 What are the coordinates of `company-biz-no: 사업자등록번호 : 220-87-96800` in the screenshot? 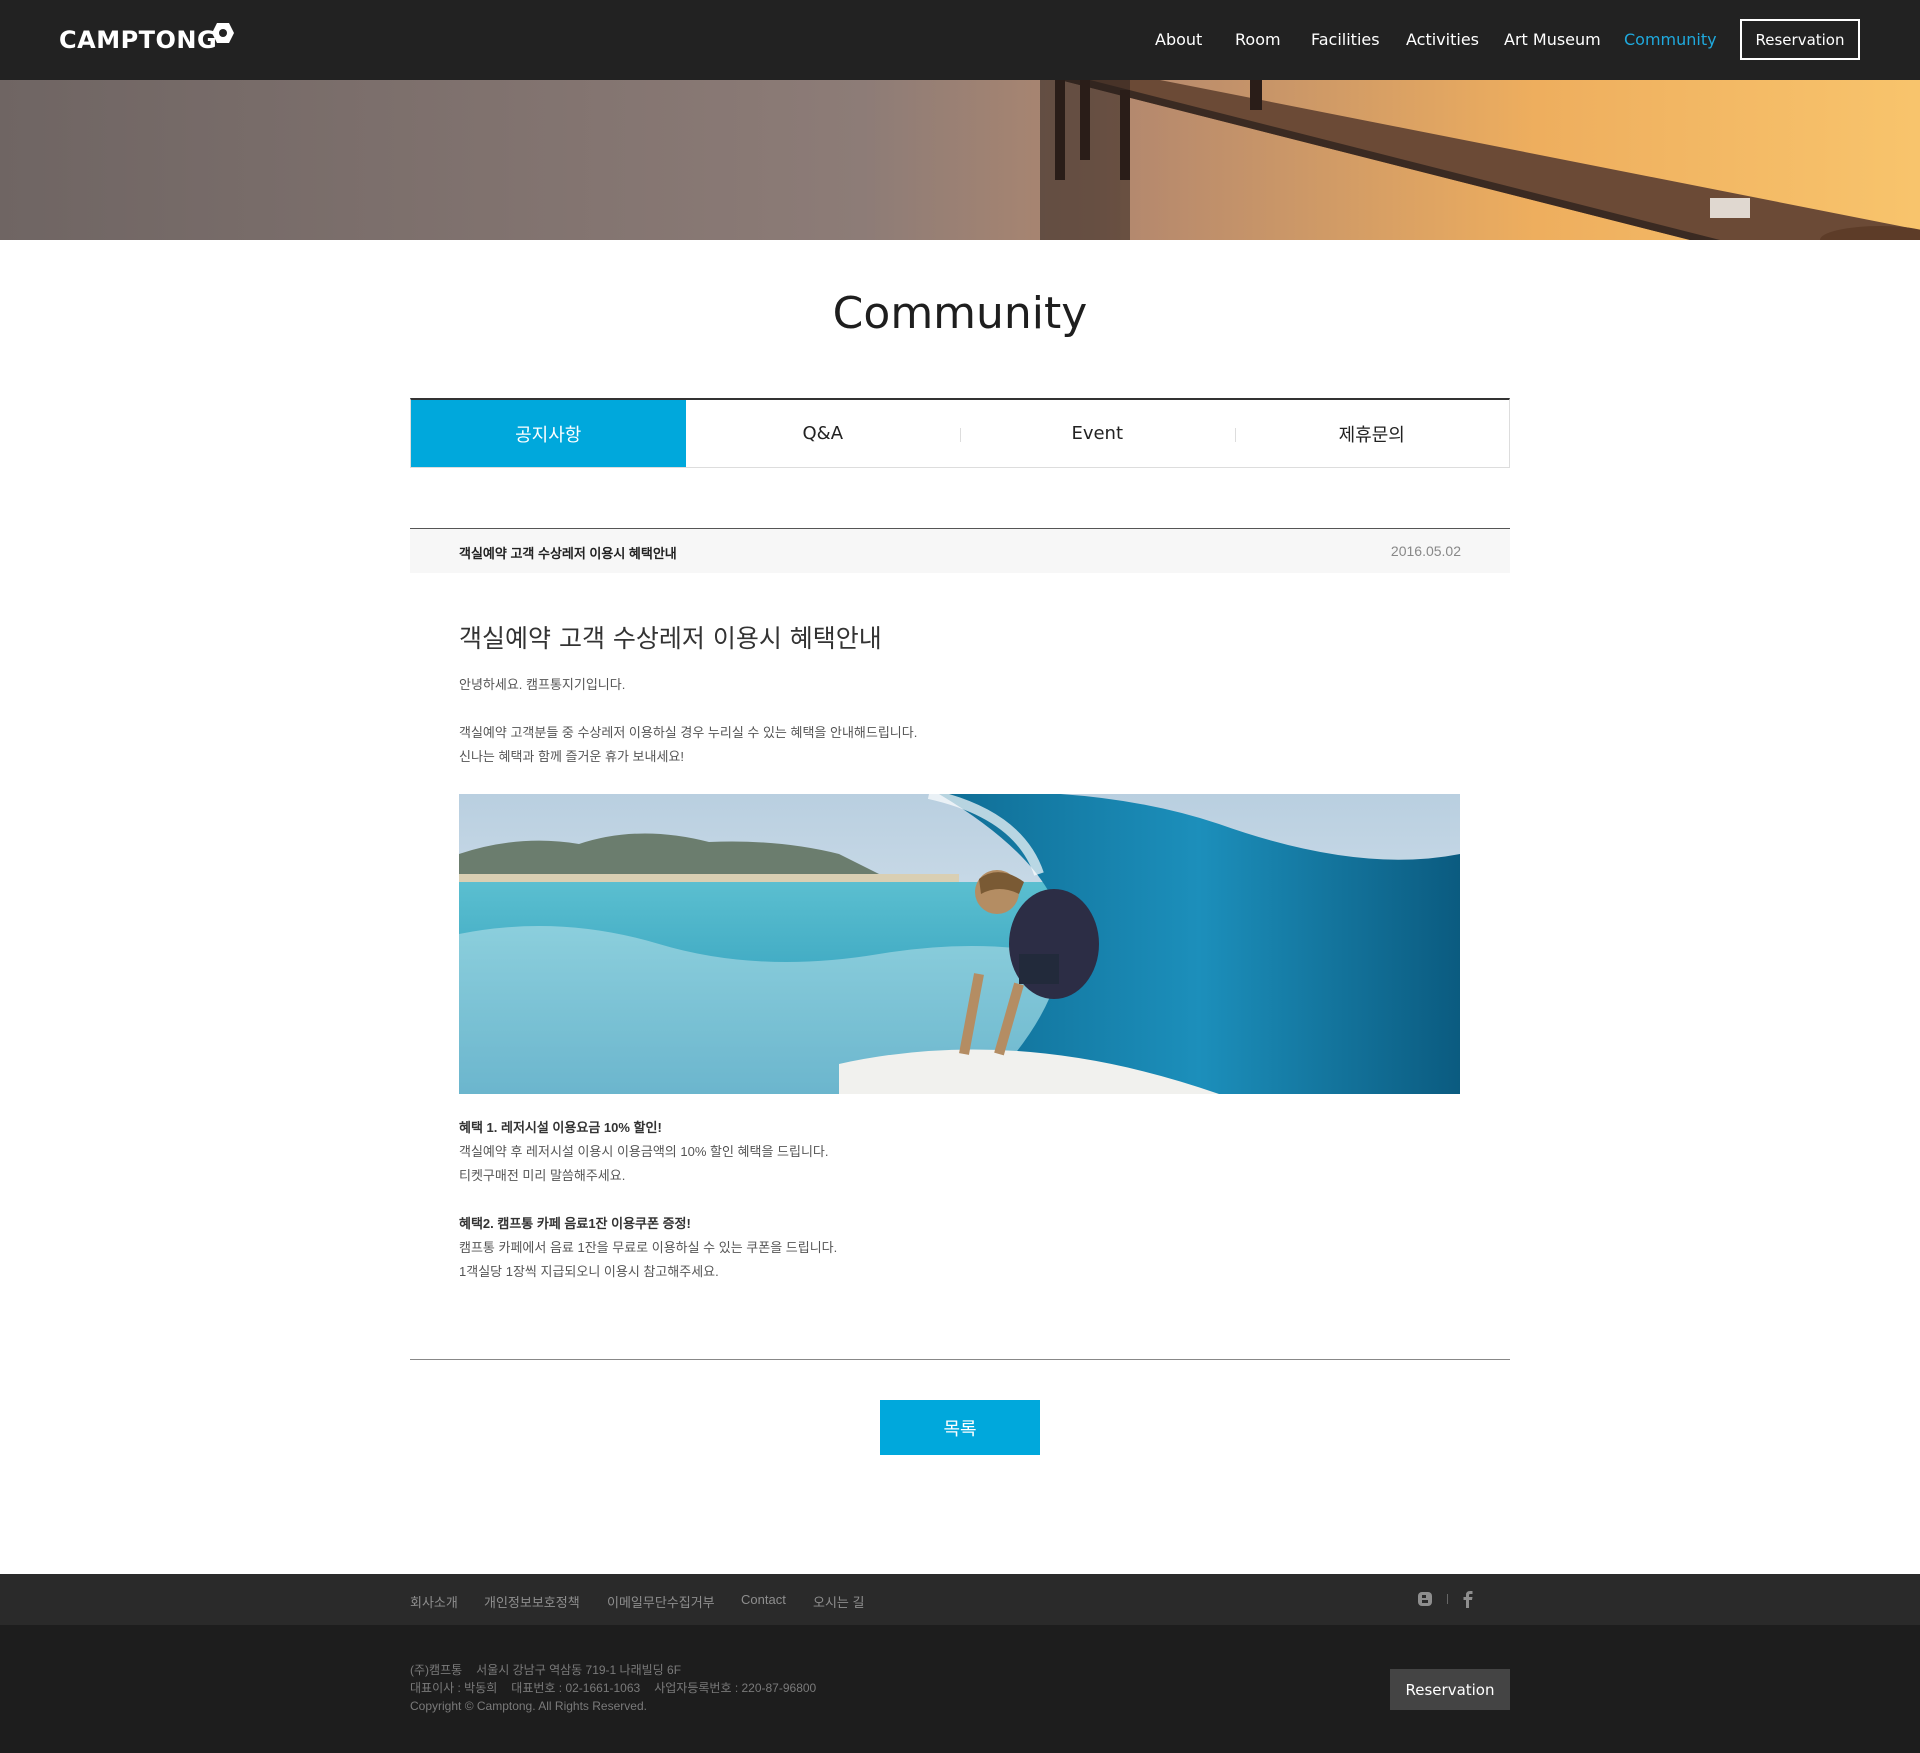 It's located at (735, 1688).